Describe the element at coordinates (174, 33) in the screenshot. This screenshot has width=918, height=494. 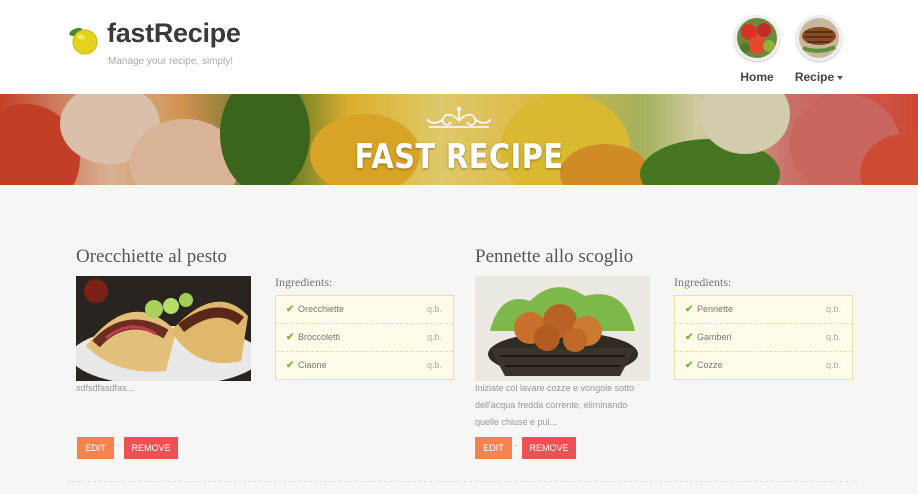
I see `brand-name: fastRecipe` at that location.